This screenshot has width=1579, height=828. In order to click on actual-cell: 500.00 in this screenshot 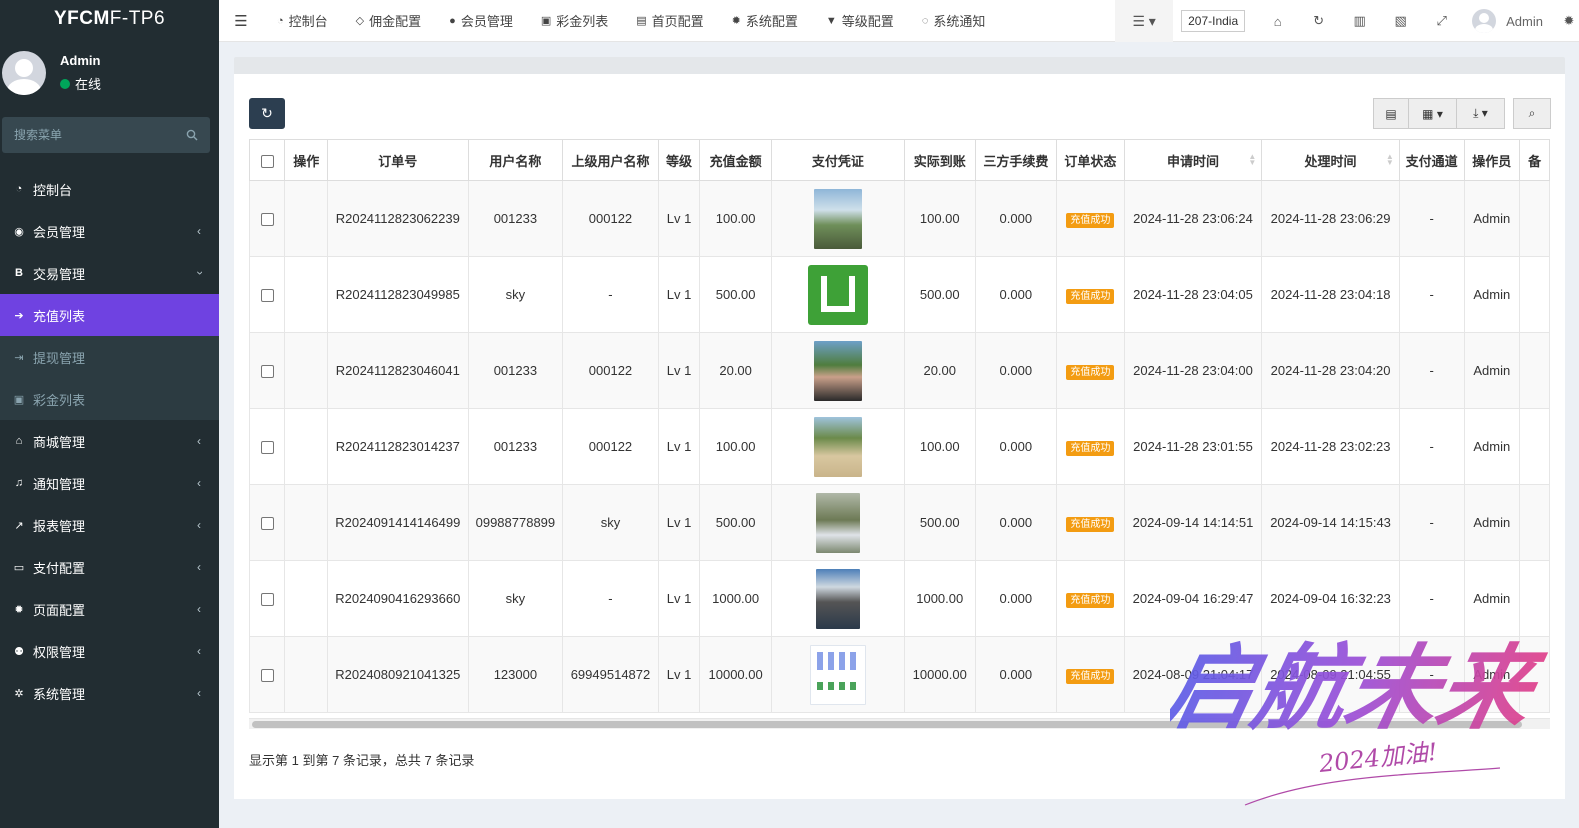, I will do `click(939, 294)`.